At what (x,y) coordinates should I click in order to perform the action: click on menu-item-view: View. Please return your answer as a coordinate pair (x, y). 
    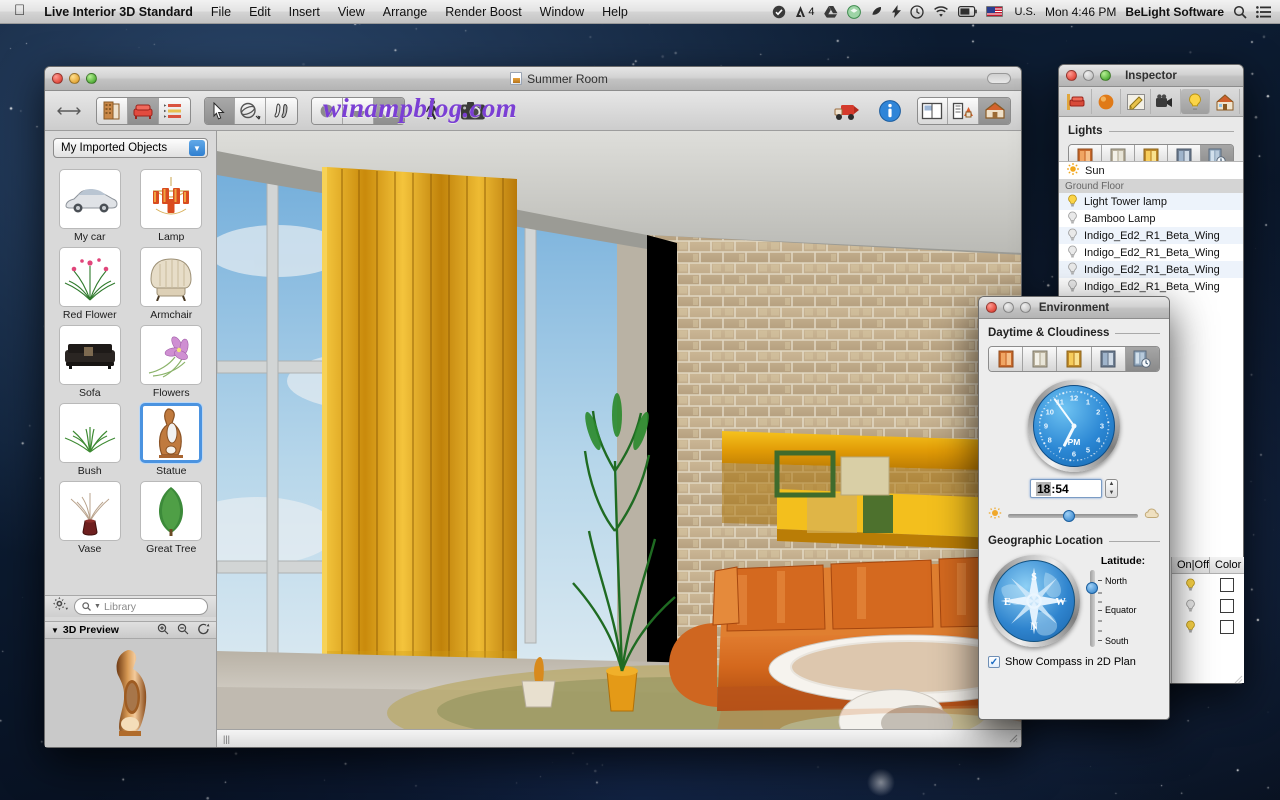
    Looking at the image, I should click on (351, 12).